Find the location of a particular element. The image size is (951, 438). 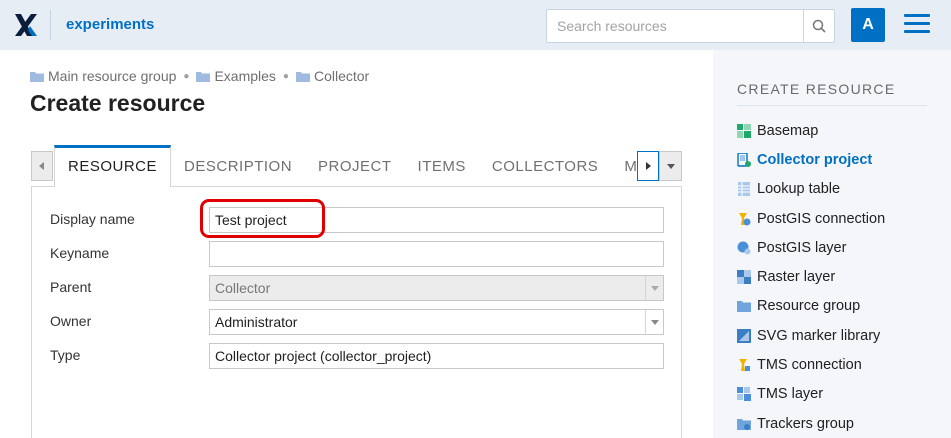

tab-metadata: METADATA is located at coordinates (623, 166).